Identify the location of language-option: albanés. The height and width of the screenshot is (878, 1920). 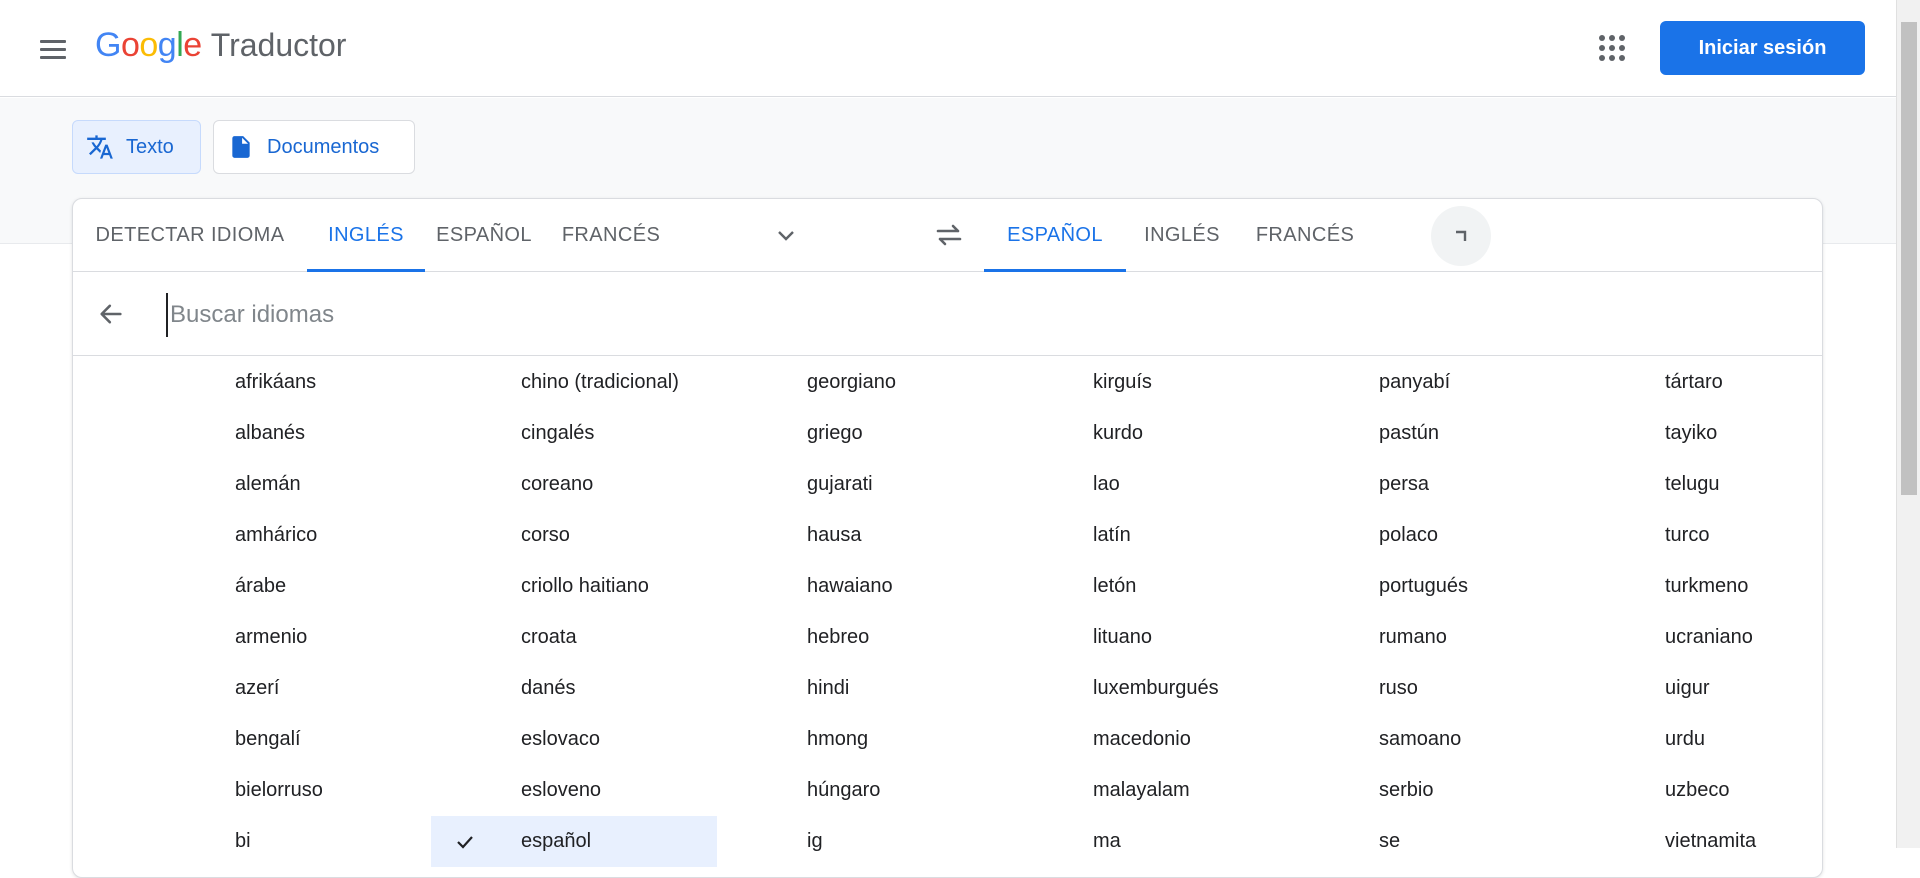
(288, 433).